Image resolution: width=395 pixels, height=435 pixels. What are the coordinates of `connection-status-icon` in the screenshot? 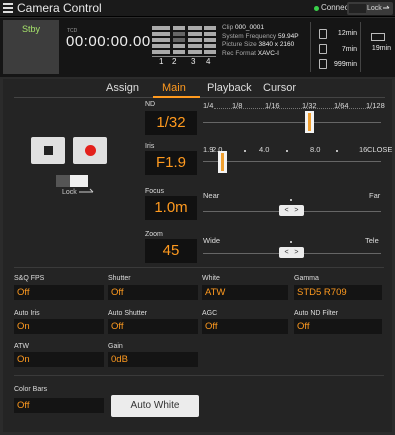 It's located at (316, 8).